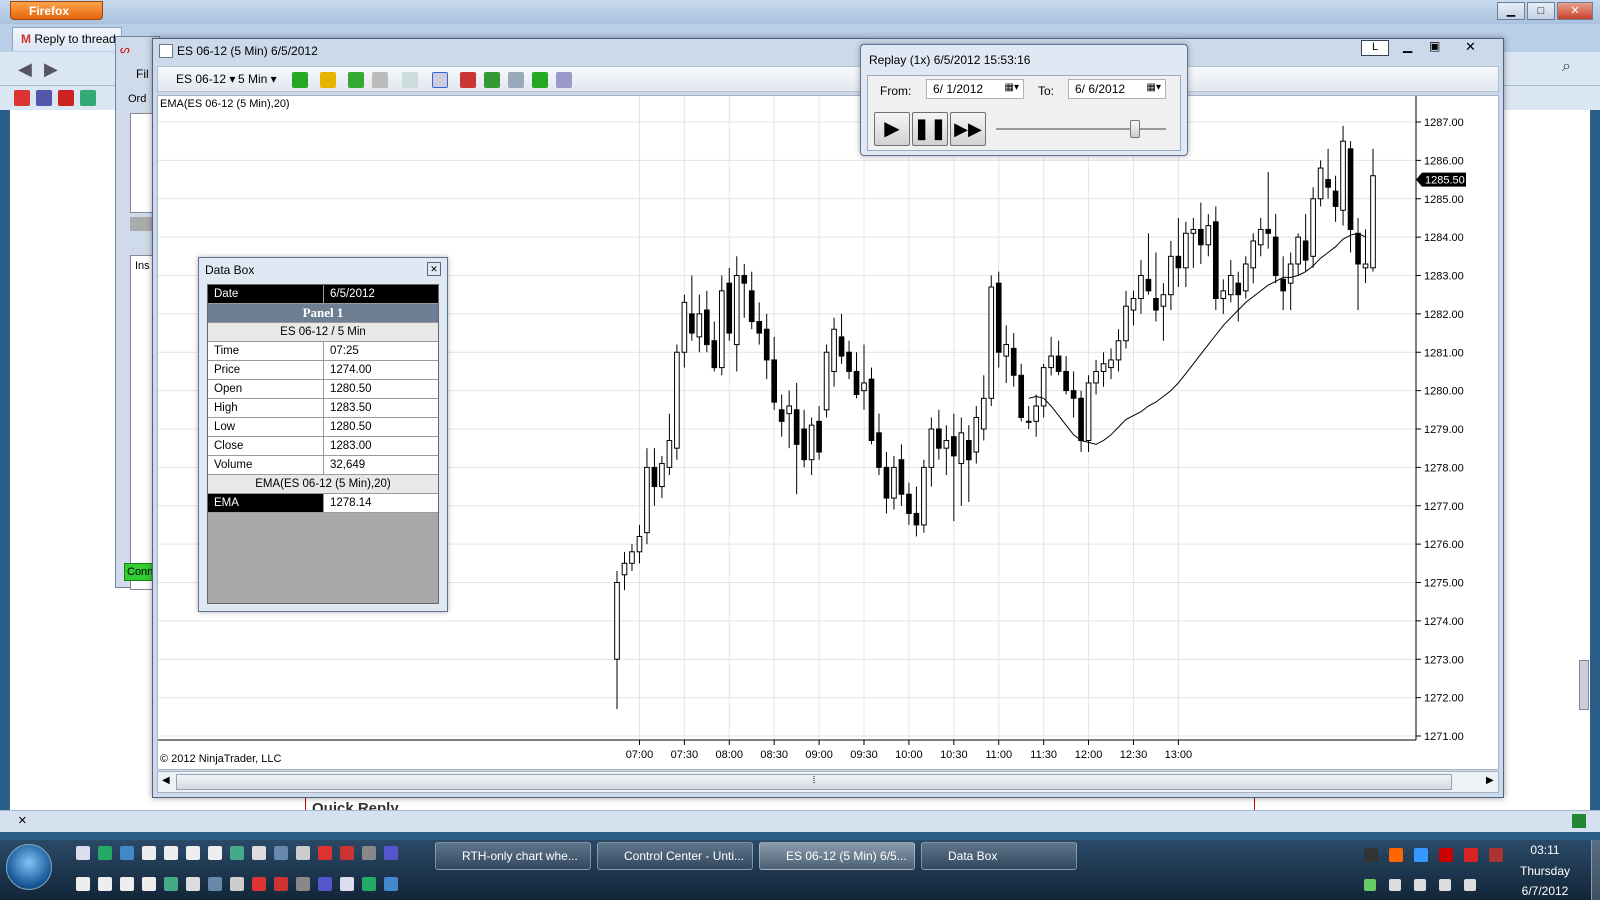  What do you see at coordinates (67, 39) in the screenshot?
I see `browser-tab: M Reply to thread` at bounding box center [67, 39].